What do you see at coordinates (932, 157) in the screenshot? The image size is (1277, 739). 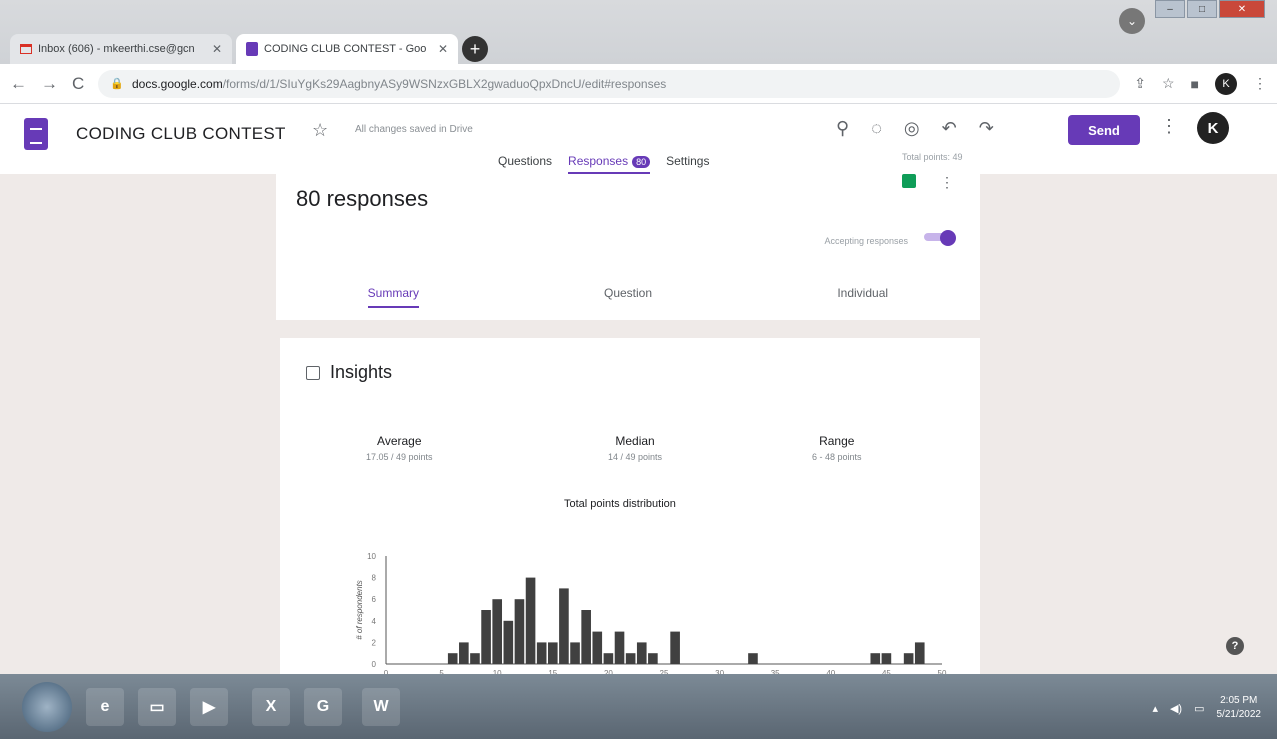 I see `total-points: Total points: 49` at bounding box center [932, 157].